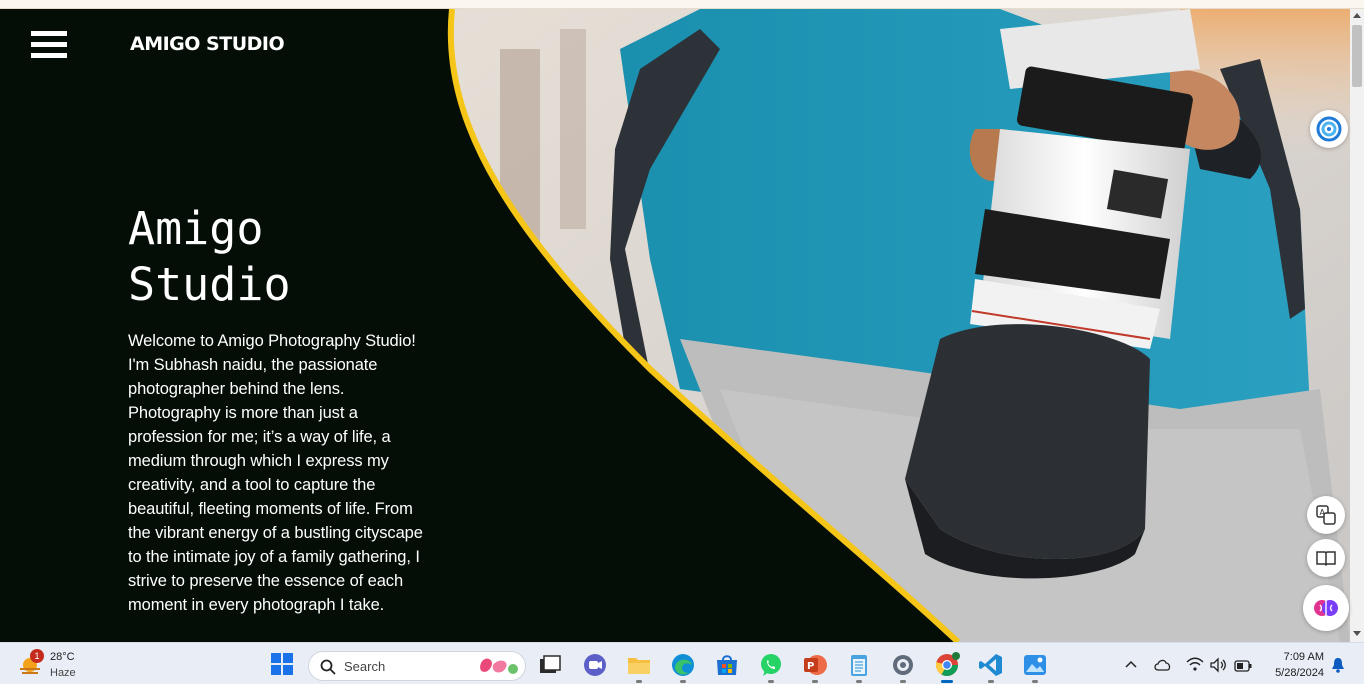  Describe the element at coordinates (771, 665) in the screenshot. I see `whatsapp-icon` at that location.